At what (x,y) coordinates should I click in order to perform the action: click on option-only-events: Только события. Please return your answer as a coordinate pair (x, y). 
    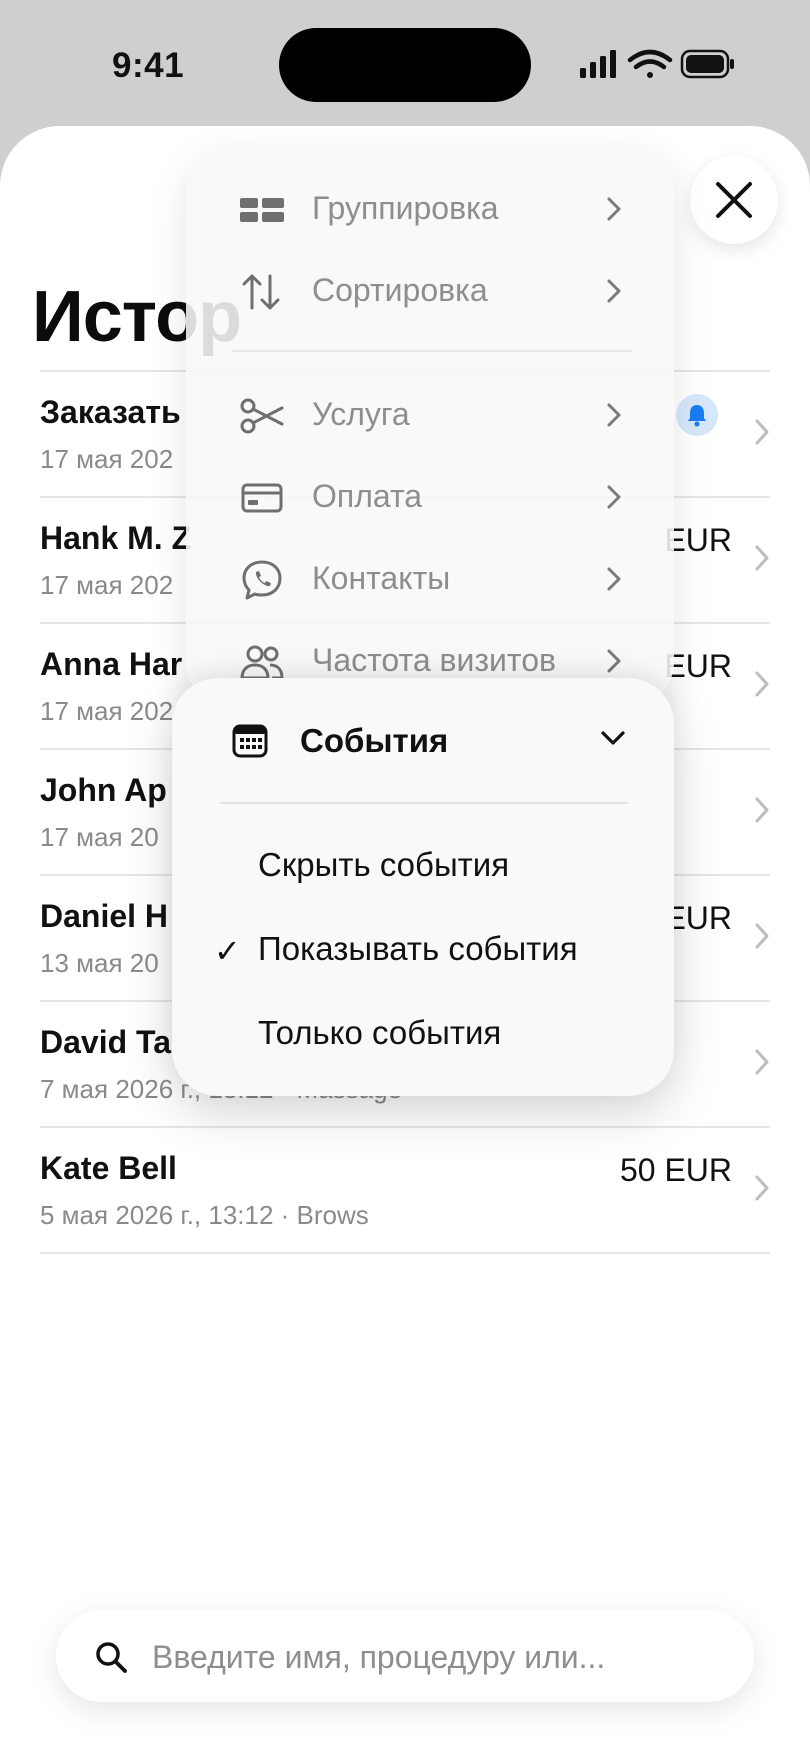
    Looking at the image, I should click on (423, 1034).